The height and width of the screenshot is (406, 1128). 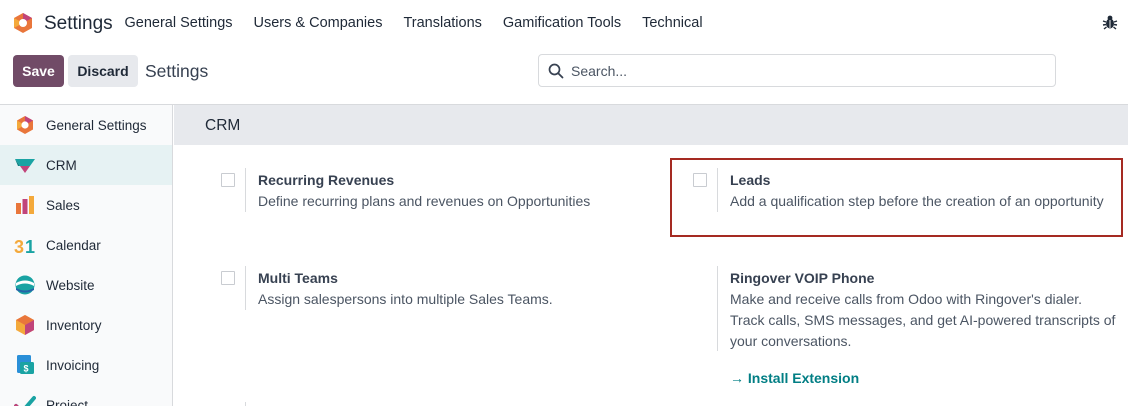 What do you see at coordinates (318, 23) in the screenshot?
I see `menu-users-companies: Users & Companies` at bounding box center [318, 23].